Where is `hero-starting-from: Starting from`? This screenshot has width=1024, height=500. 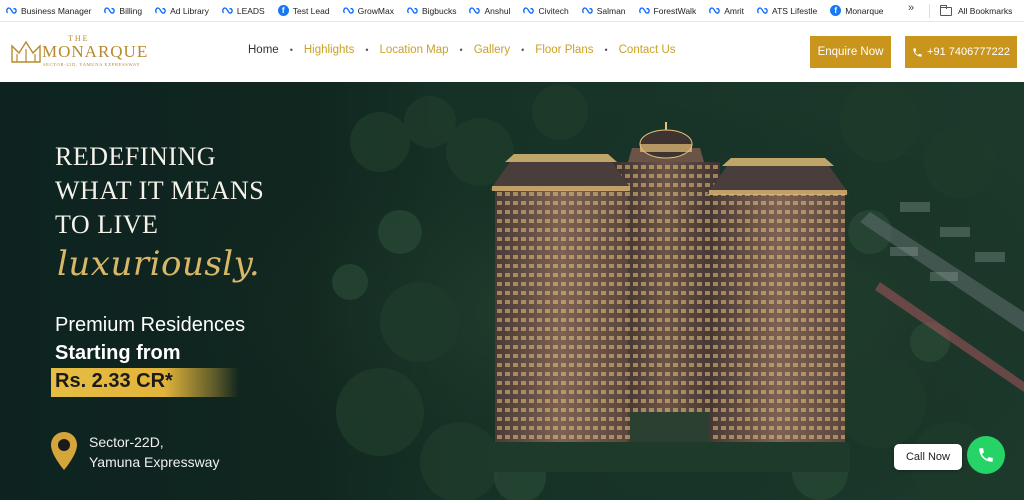
hero-starting-from: Starting from is located at coordinates (118, 353).